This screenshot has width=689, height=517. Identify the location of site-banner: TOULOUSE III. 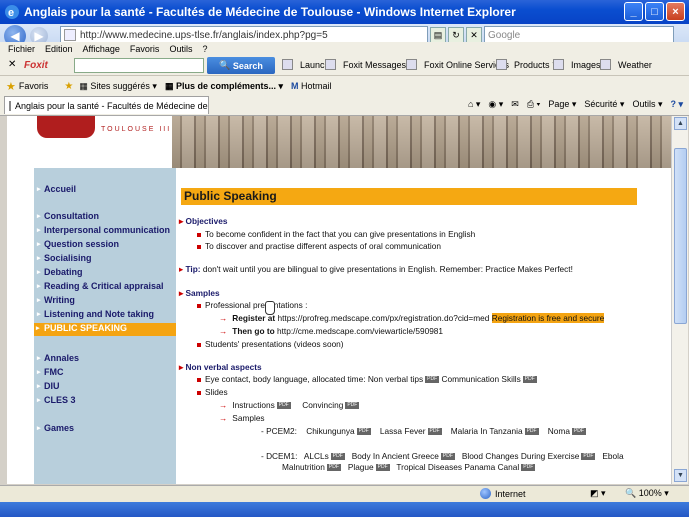
(339, 142).